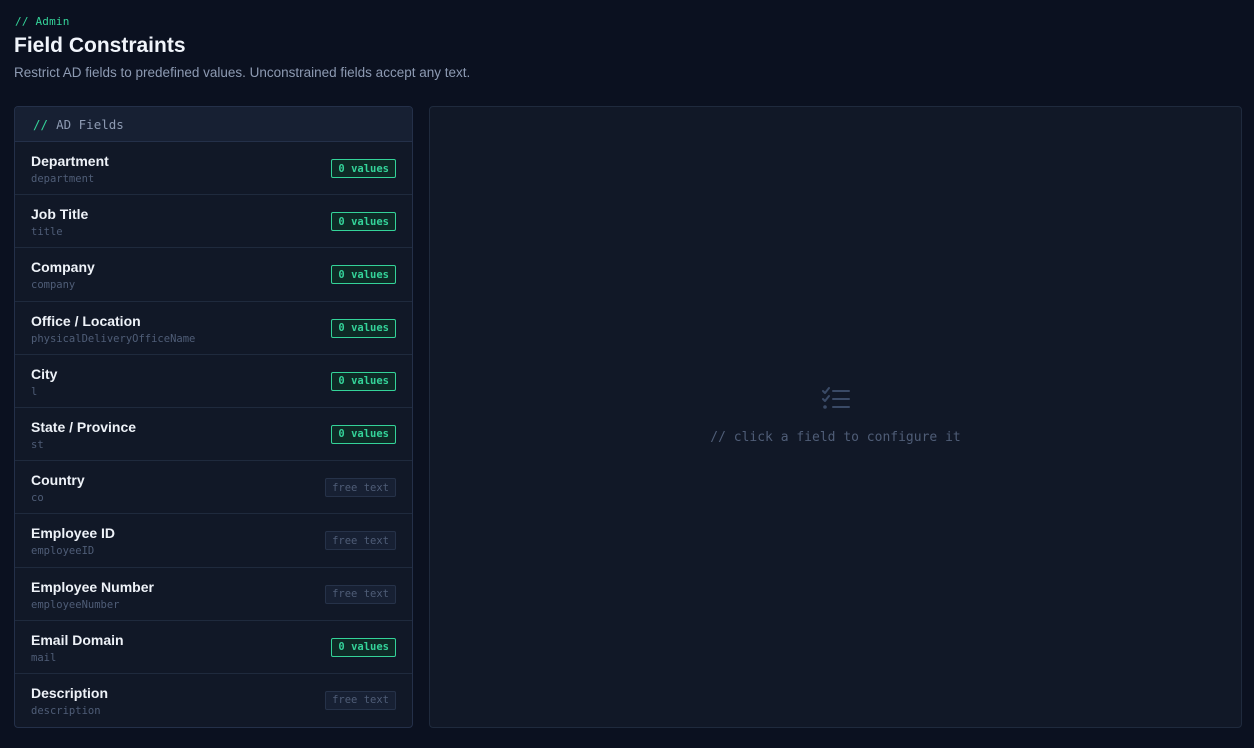 The width and height of the screenshot is (1254, 748). I want to click on field-key: company, so click(53, 285).